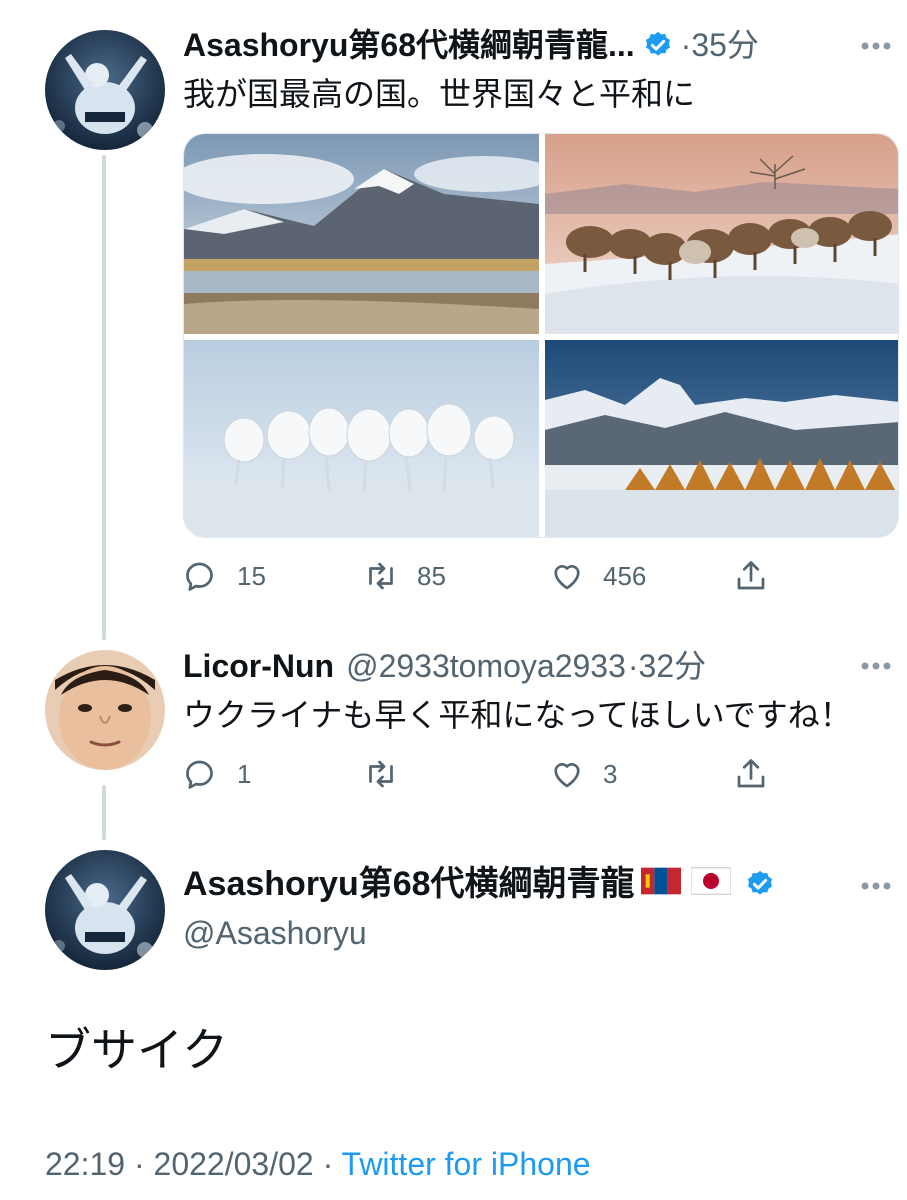  What do you see at coordinates (479, 933) in the screenshot?
I see `author-handle: @Asashoryu` at bounding box center [479, 933].